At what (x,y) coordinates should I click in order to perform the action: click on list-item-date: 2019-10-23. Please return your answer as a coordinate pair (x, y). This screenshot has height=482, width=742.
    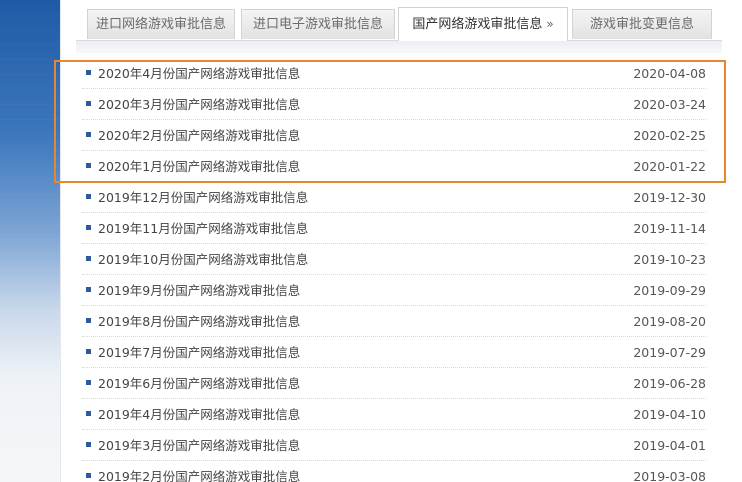
    Looking at the image, I should click on (669, 259).